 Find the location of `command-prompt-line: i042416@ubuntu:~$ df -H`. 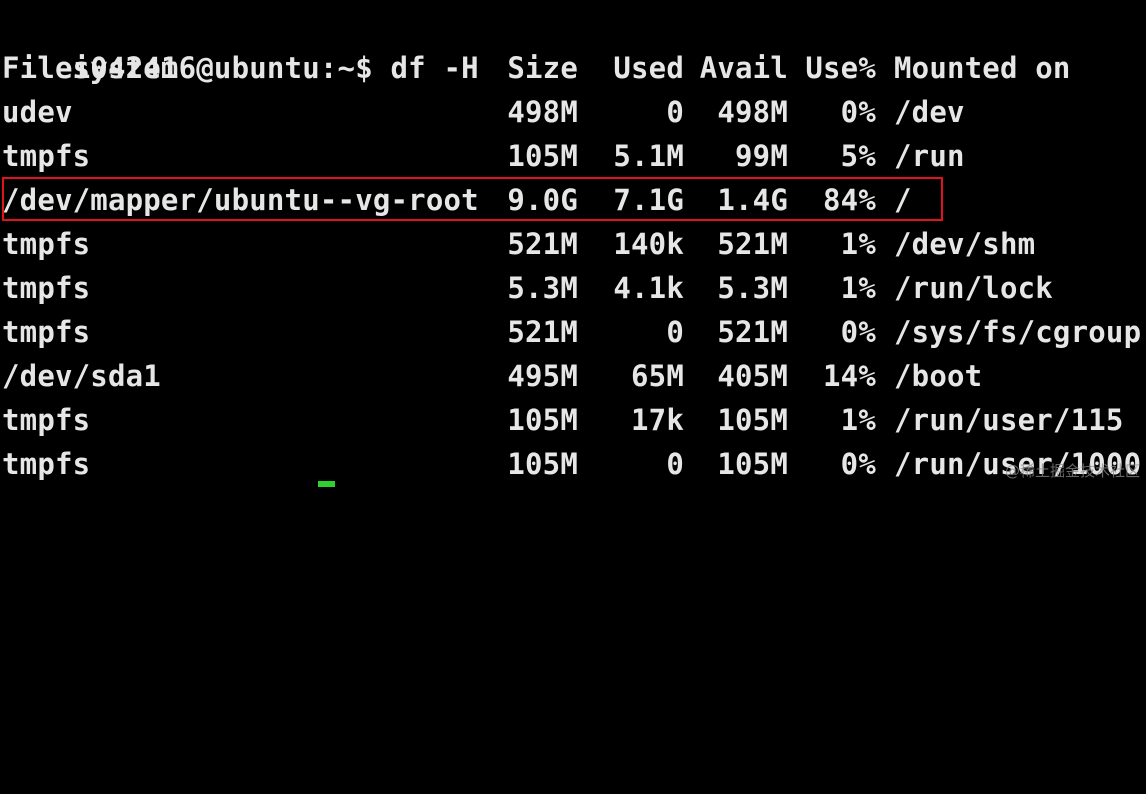

command-prompt-line: i042416@ubuntu:~$ df -H is located at coordinates (240, 43).